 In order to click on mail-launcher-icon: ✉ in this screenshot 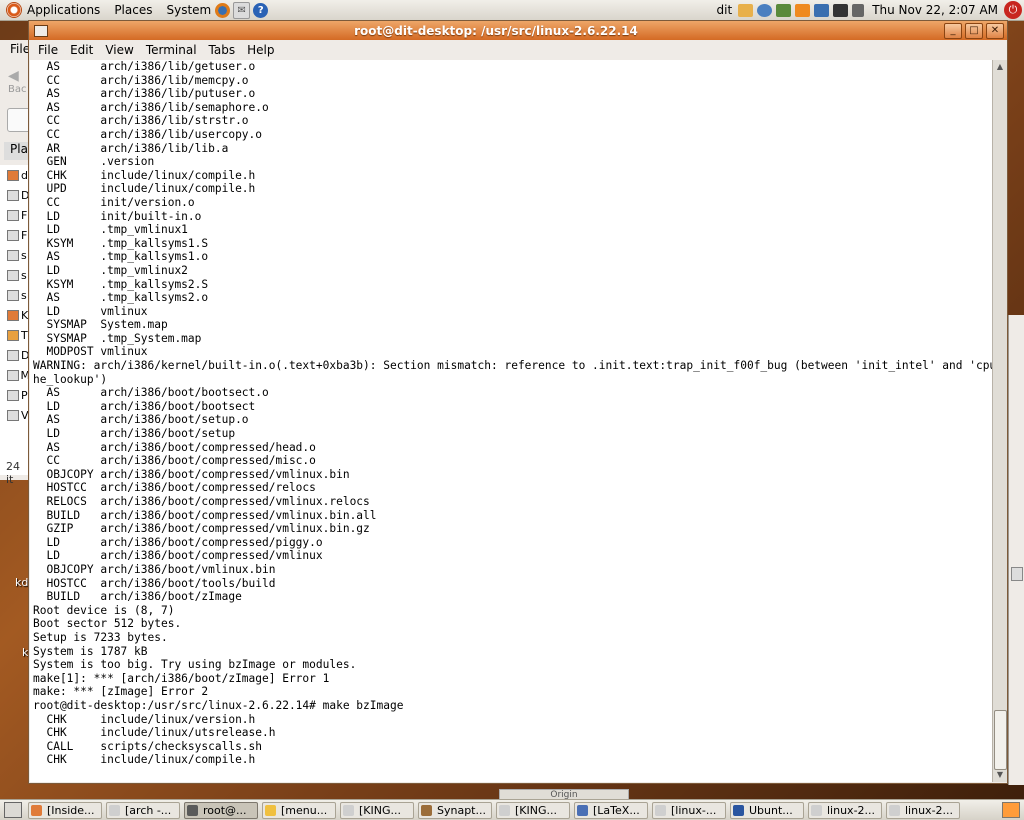, I will do `click(242, 10)`.